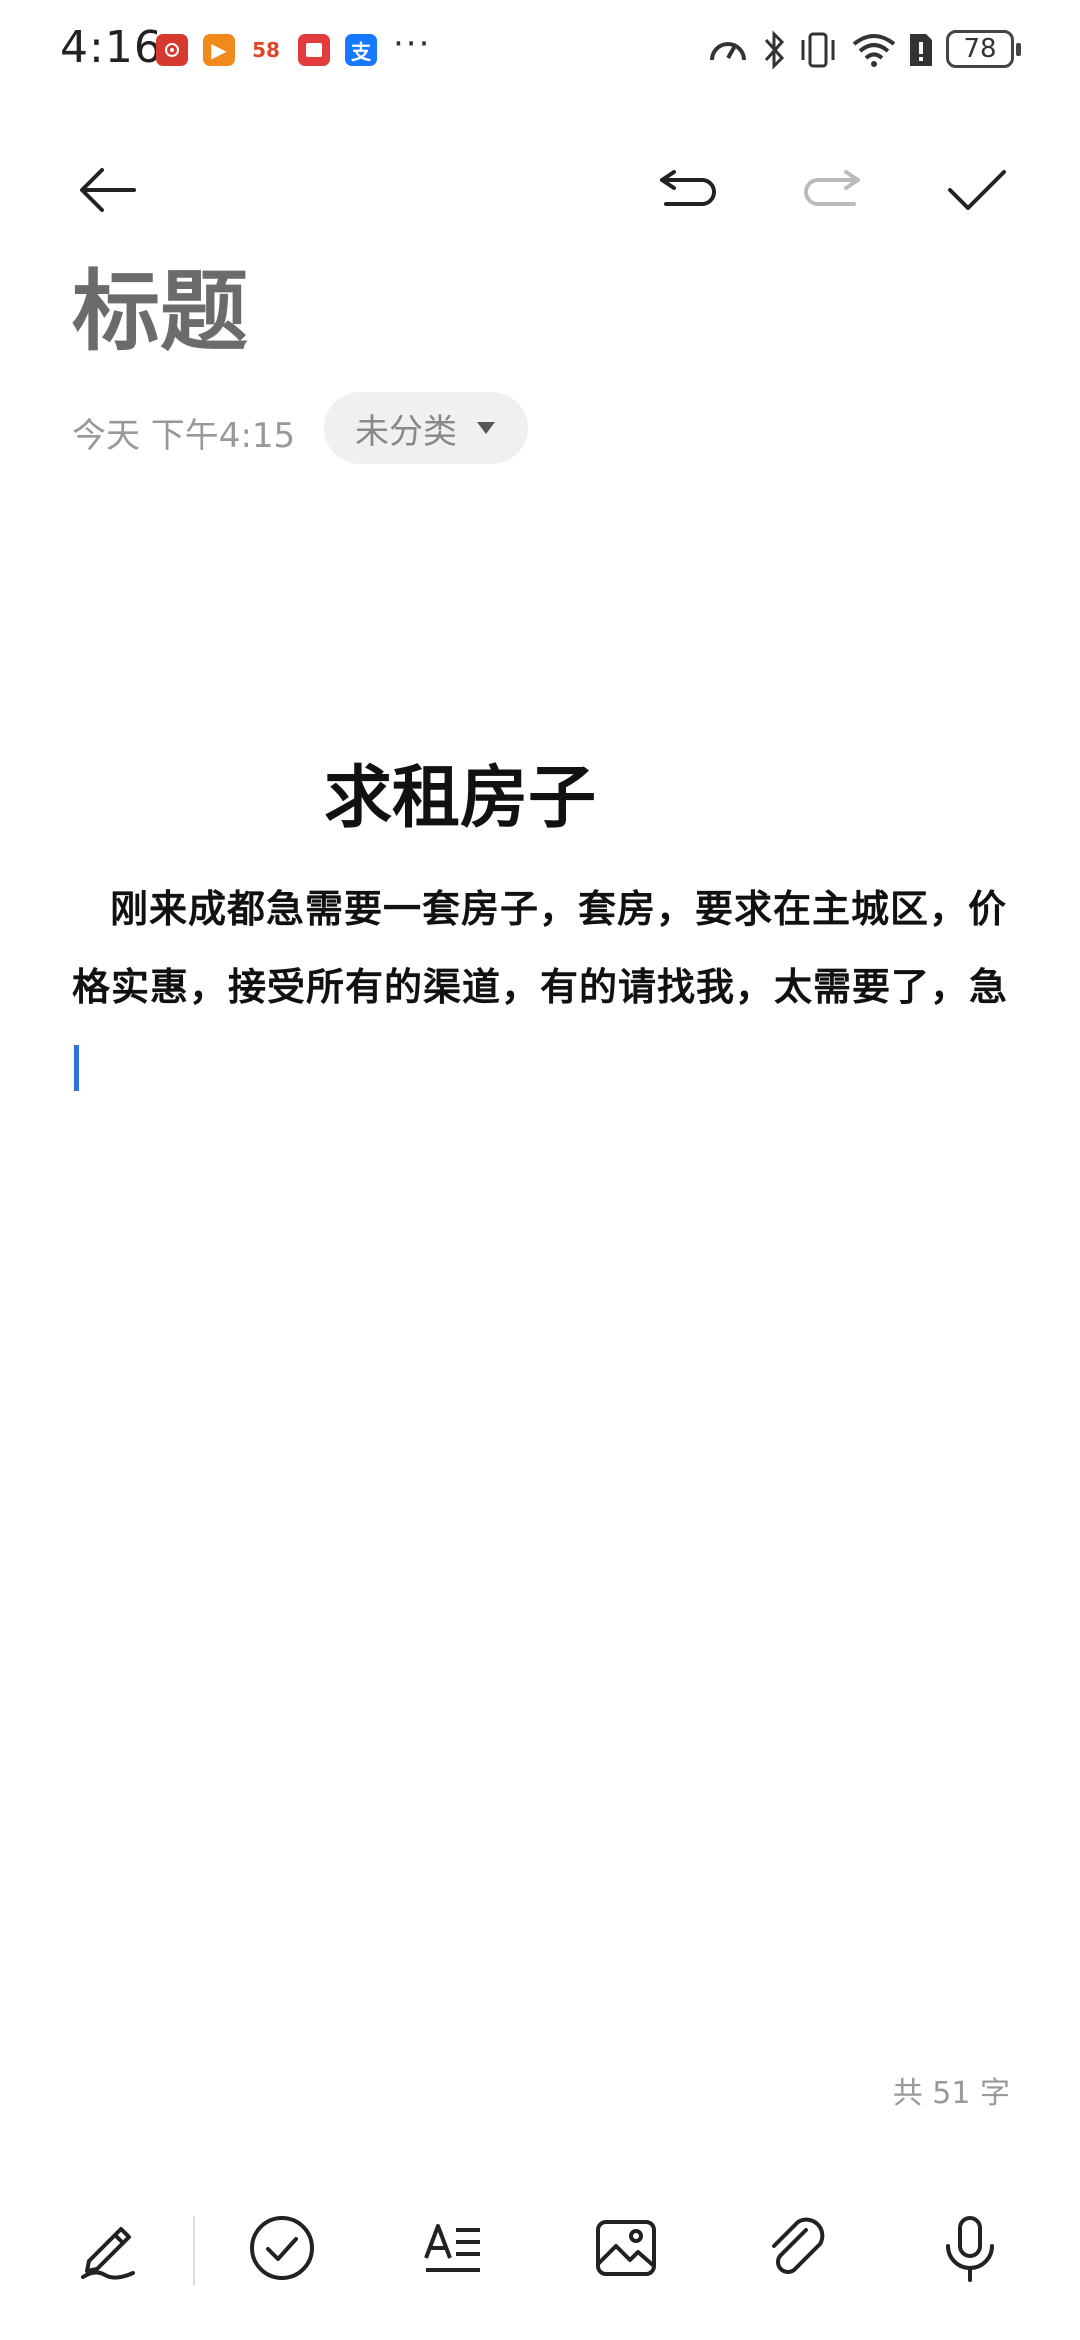  I want to click on back-button, so click(108, 190).